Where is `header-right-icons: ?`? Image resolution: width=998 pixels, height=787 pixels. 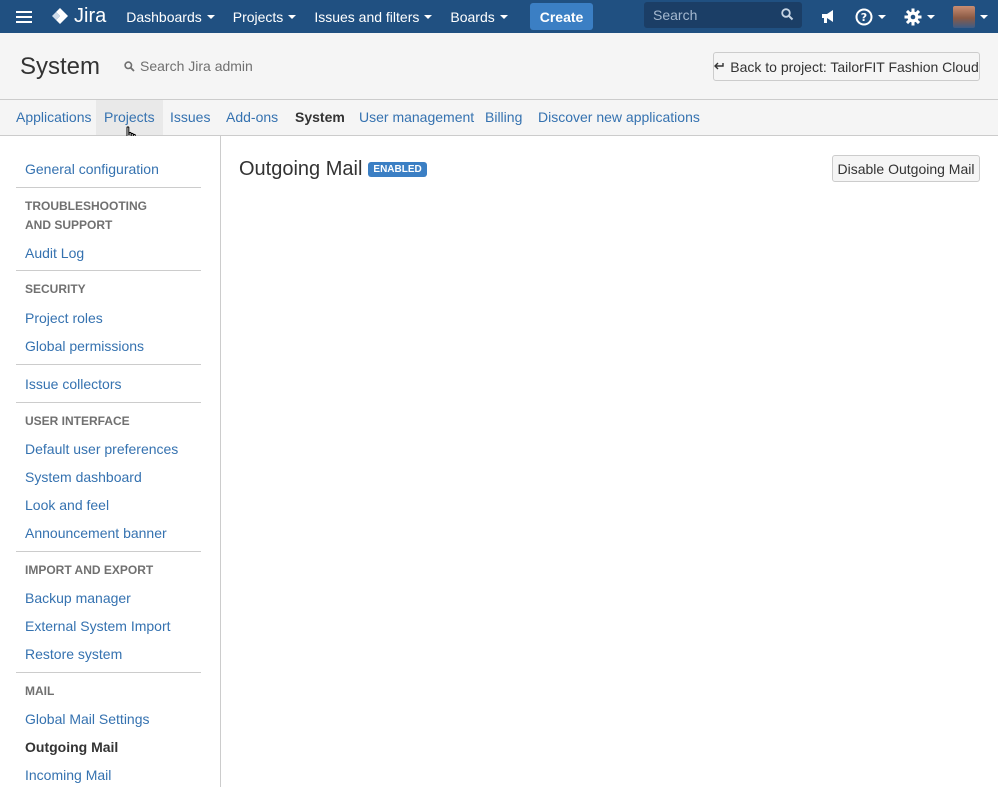
header-right-icons: ? is located at coordinates (909, 16).